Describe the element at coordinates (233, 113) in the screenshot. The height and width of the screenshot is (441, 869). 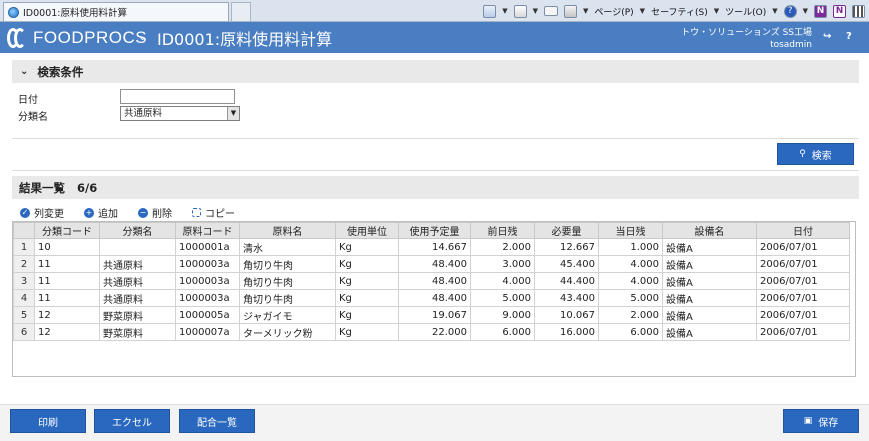
I see `dropdown-arrow-icon: ▼` at that location.